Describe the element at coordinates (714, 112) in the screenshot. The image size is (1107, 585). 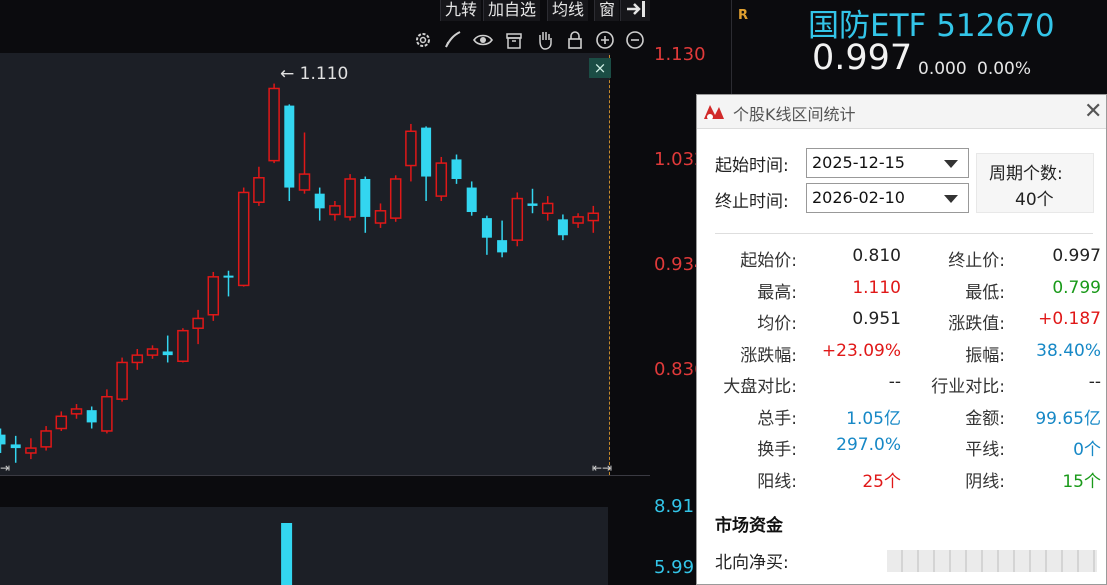
I see `app-logo-icon` at that location.